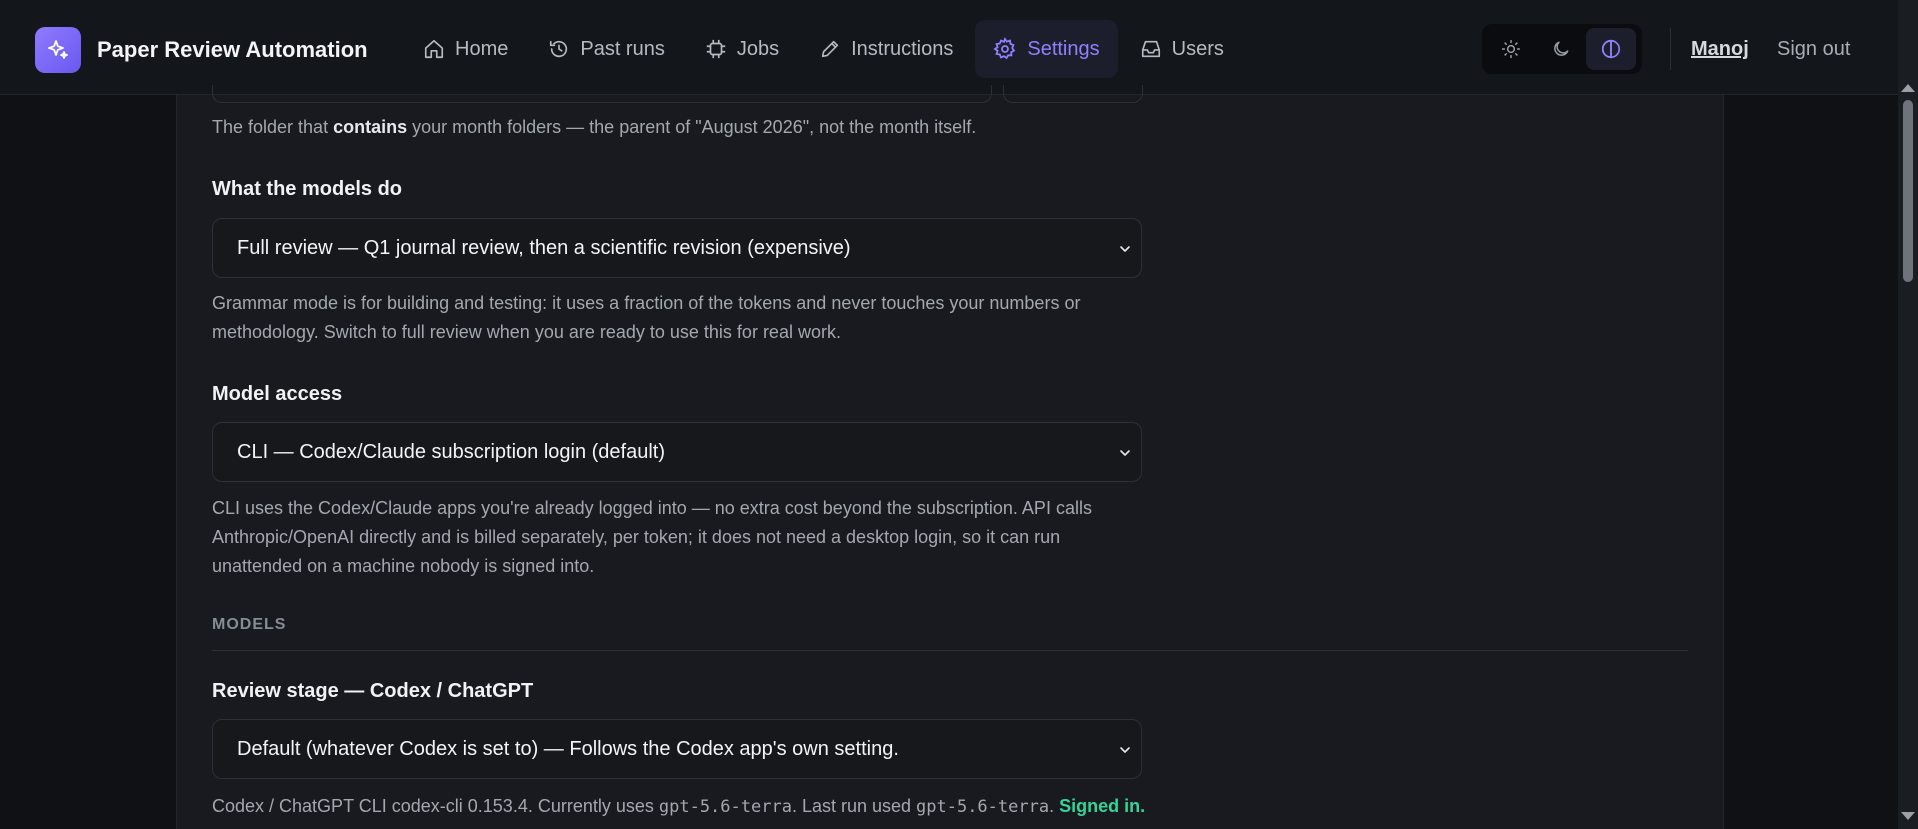 This screenshot has width=1918, height=829. What do you see at coordinates (373, 691) in the screenshot?
I see `review-stage-label: Review stage — Codex / ChatGPT` at bounding box center [373, 691].